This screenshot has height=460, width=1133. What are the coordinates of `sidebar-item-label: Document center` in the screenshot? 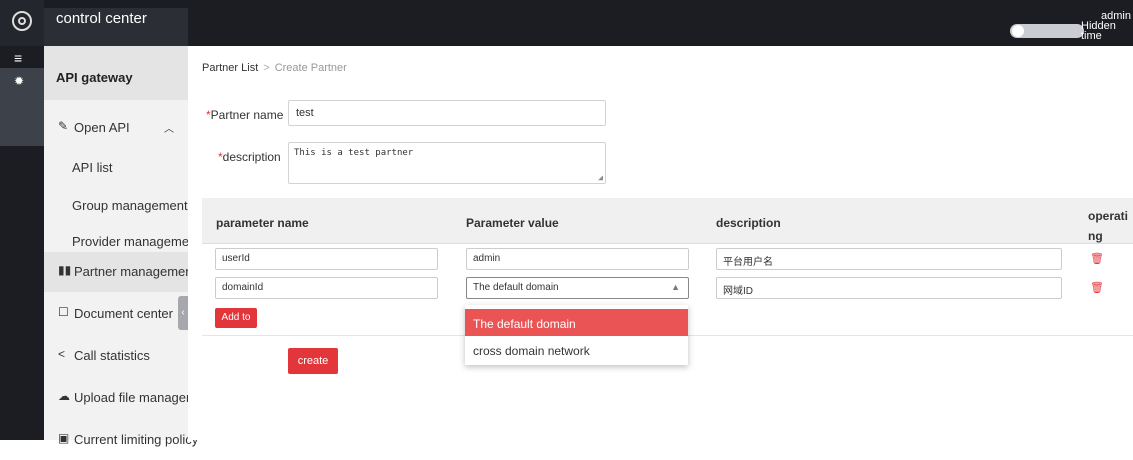 It's located at (123, 313).